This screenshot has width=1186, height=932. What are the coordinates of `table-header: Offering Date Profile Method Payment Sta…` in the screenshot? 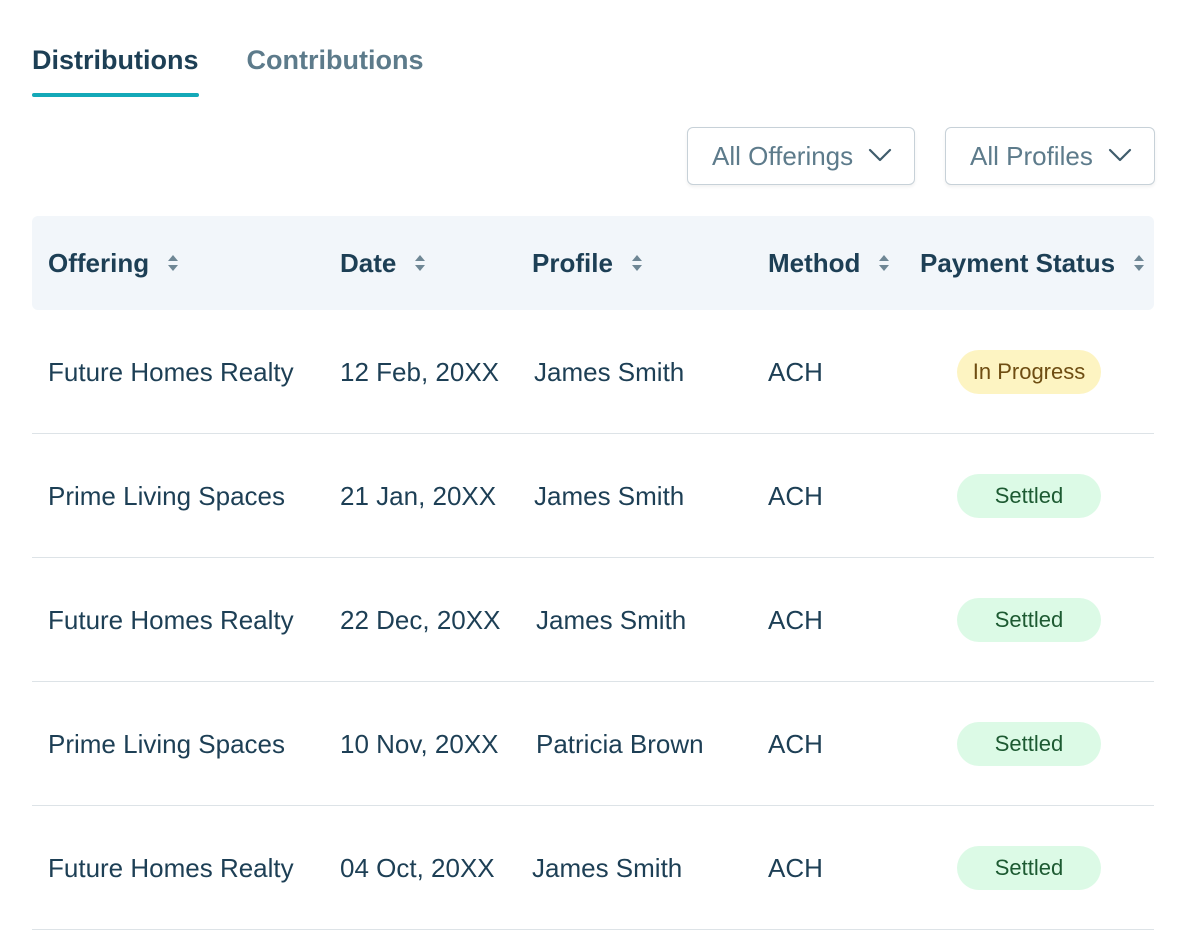 It's located at (593, 263).